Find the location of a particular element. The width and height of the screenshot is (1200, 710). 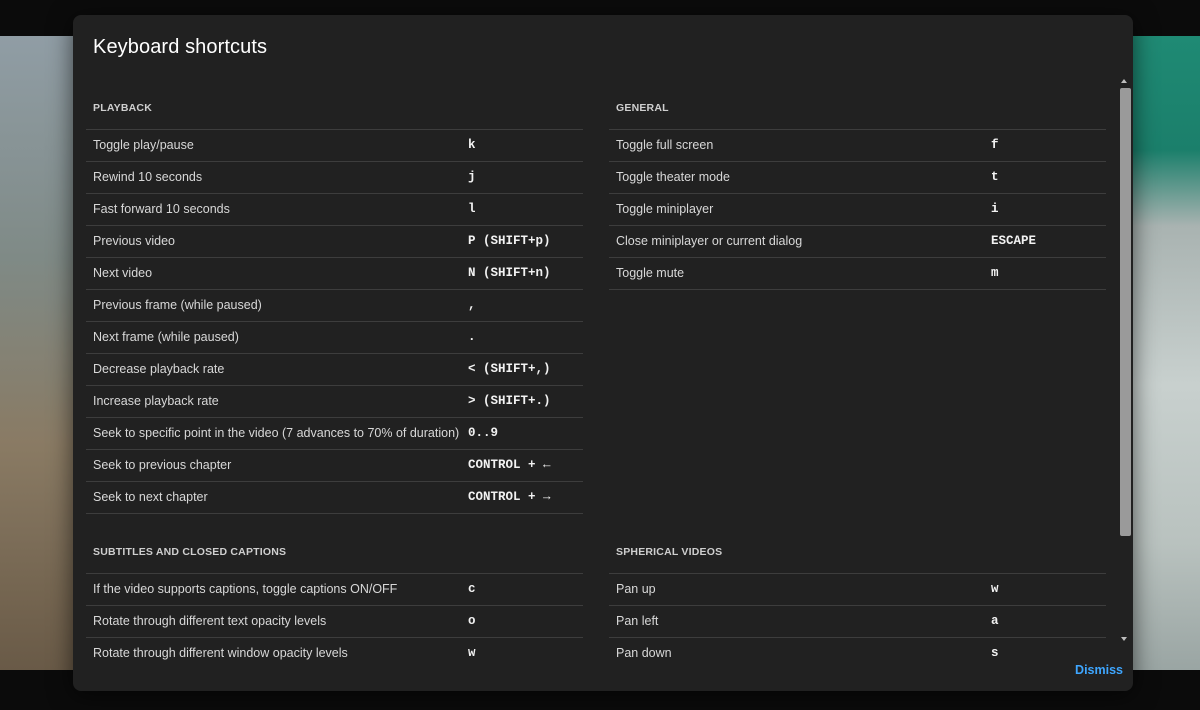

shortcut-row: Rewind 10 seconds j is located at coordinates (334, 178).